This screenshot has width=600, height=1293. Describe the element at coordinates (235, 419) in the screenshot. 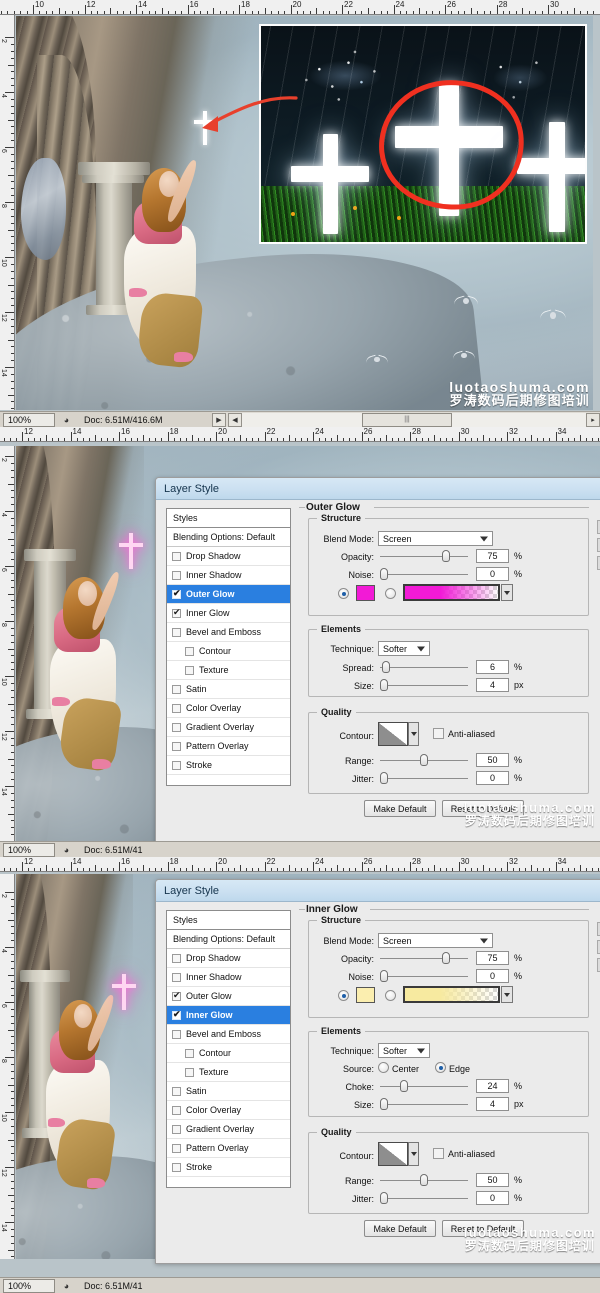

I see `scroll-left-icon: ◀` at that location.